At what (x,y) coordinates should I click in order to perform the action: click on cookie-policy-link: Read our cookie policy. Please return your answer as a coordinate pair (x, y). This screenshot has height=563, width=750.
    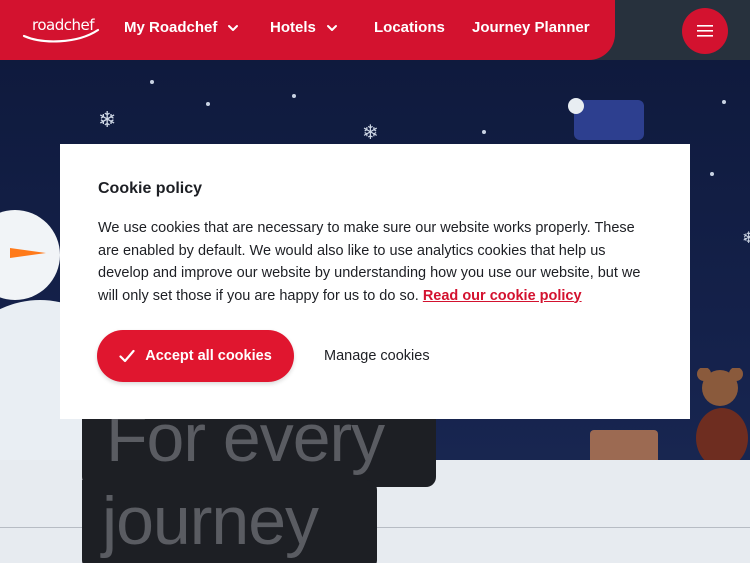
    Looking at the image, I should click on (502, 296).